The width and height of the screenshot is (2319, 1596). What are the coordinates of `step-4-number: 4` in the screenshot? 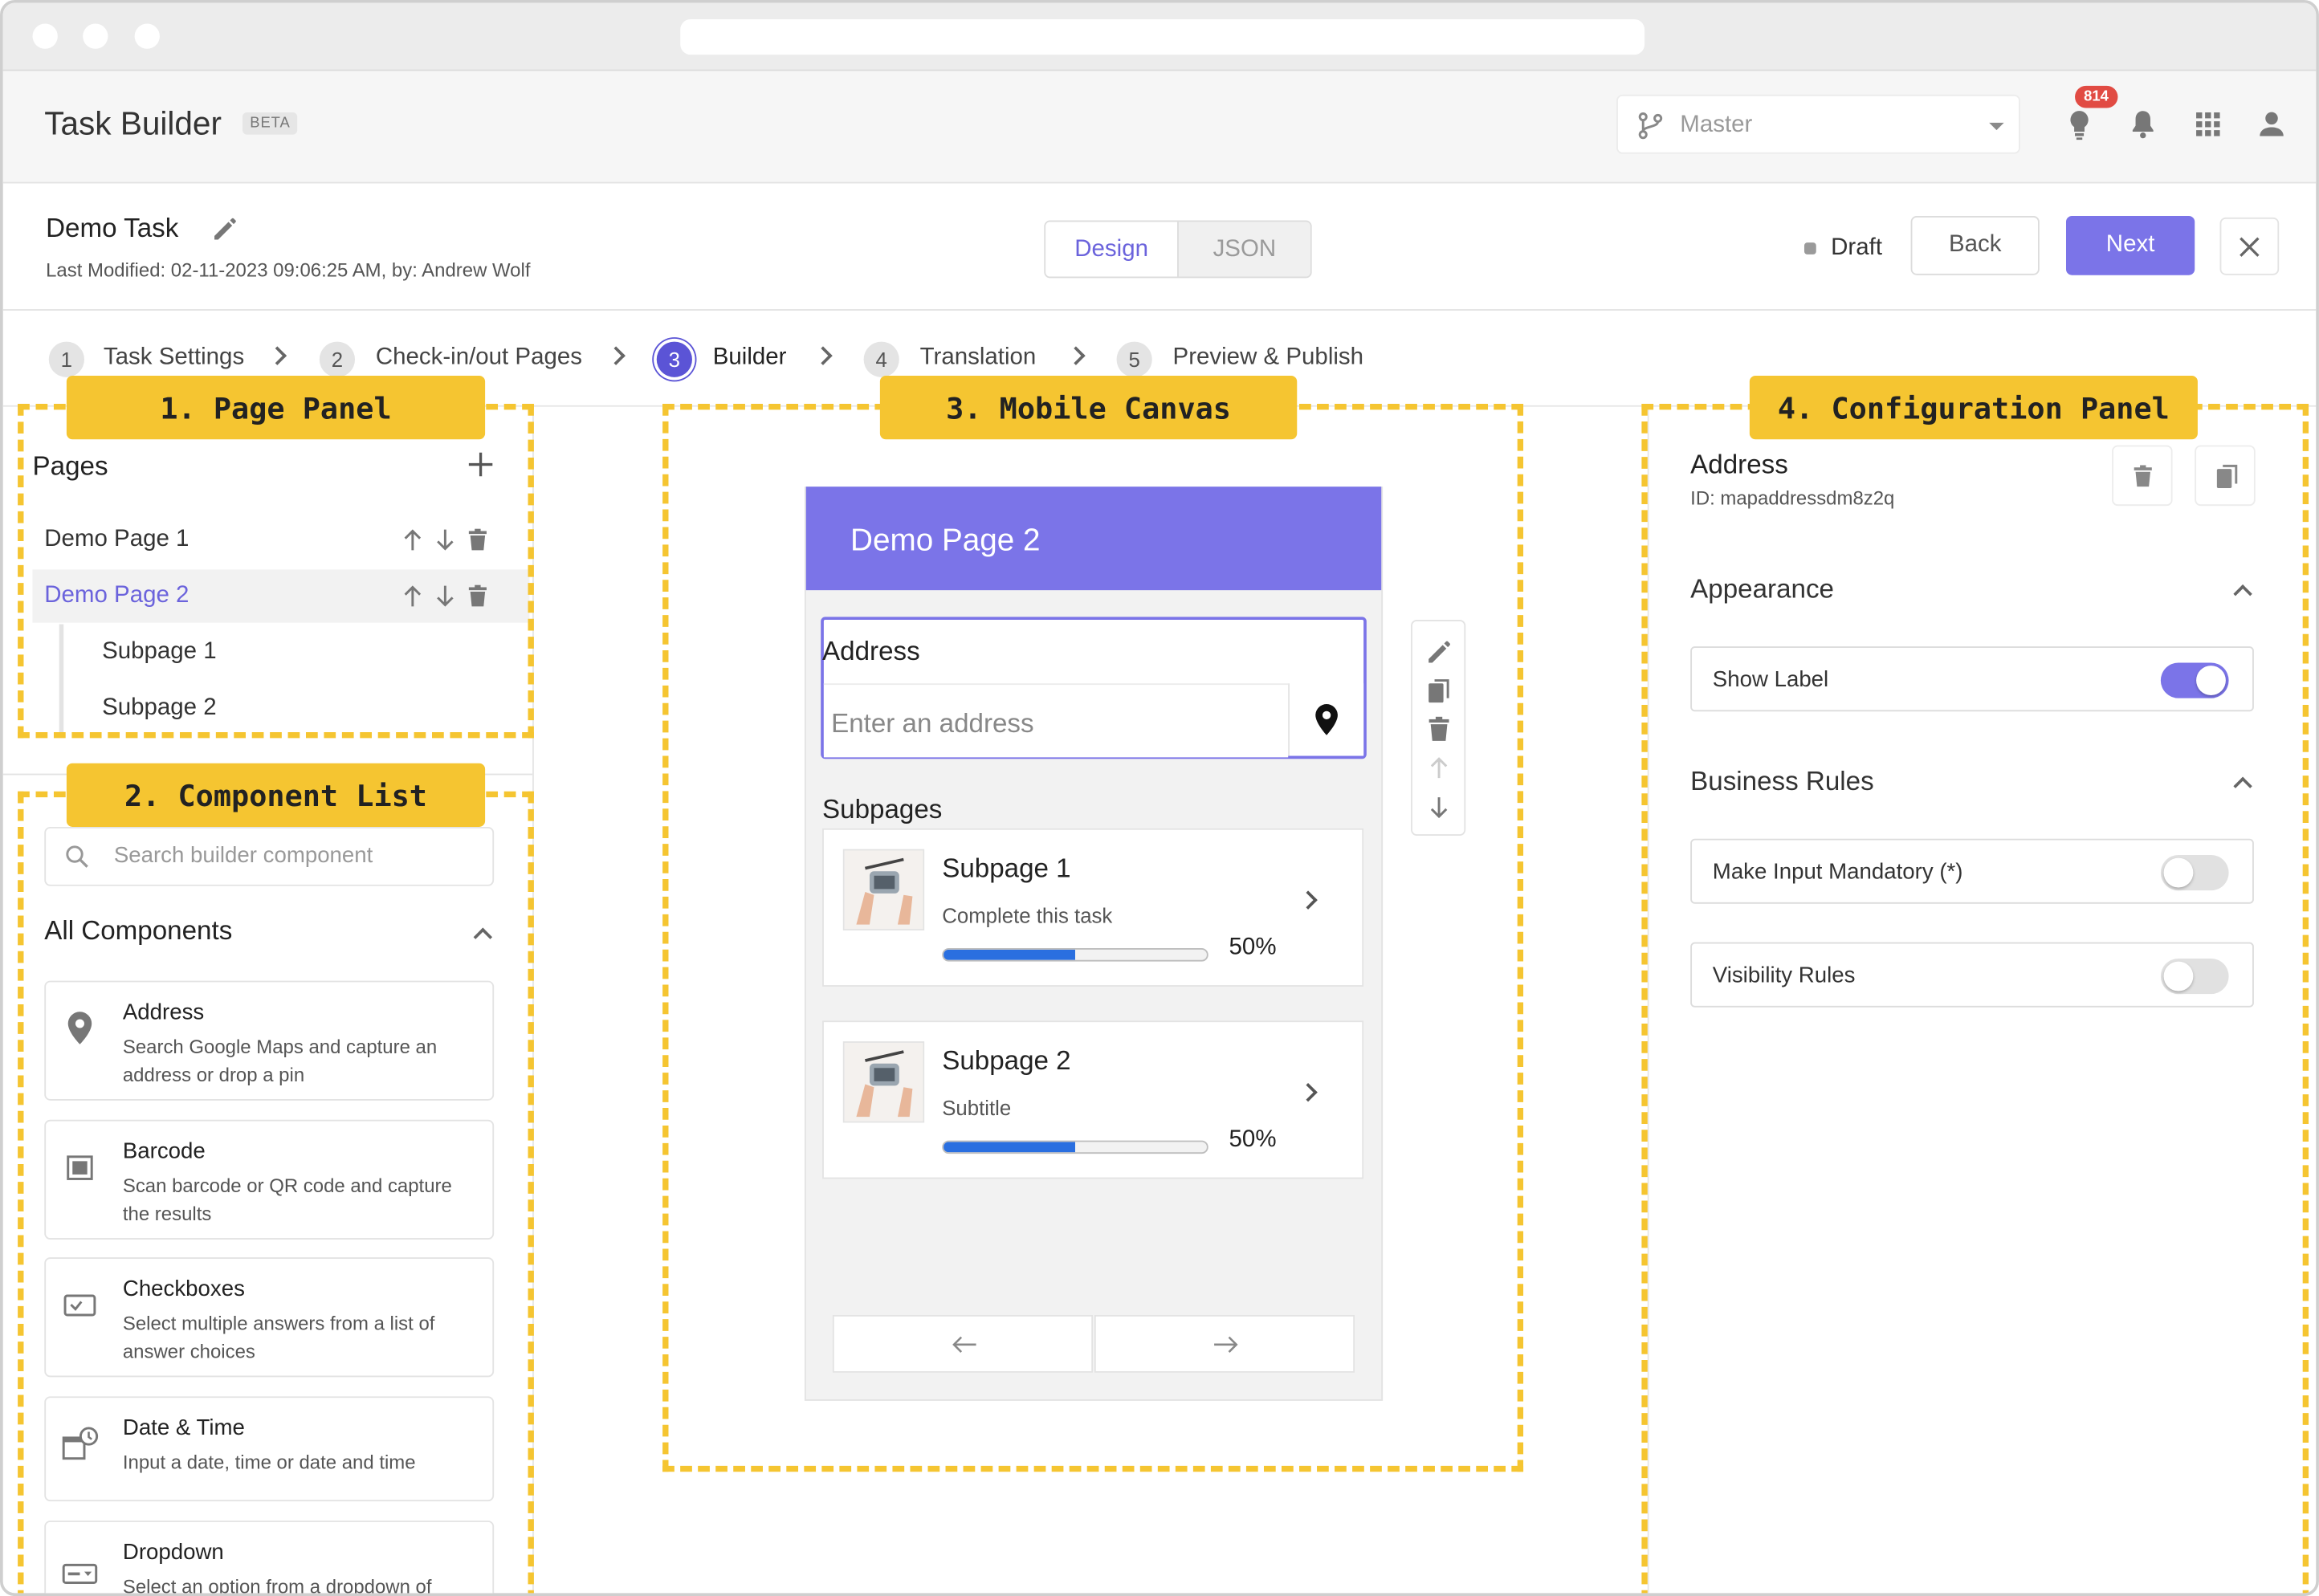 It's located at (881, 359).